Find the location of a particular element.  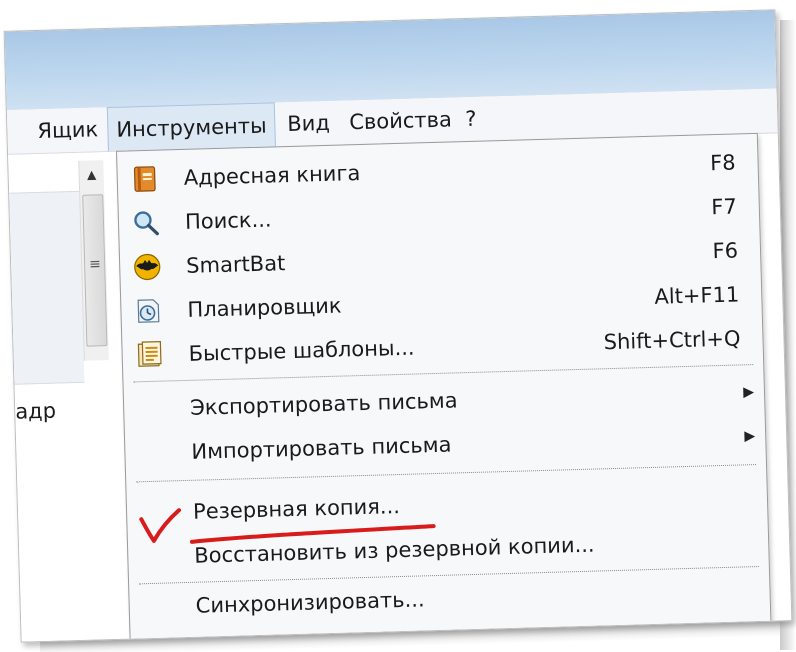

left-pane-partial-label: адр is located at coordinates (35, 411).